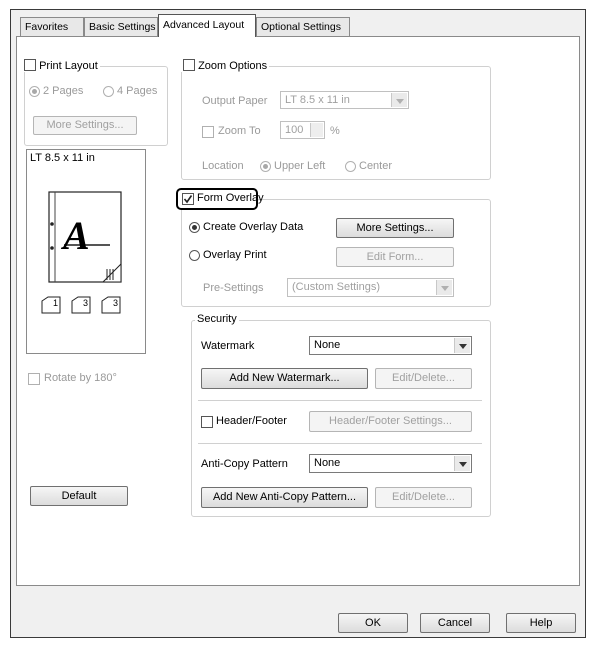 The width and height of the screenshot is (596, 648). Describe the element at coordinates (63, 91) in the screenshot. I see `radio-2-pages-label: 2 Pages` at that location.